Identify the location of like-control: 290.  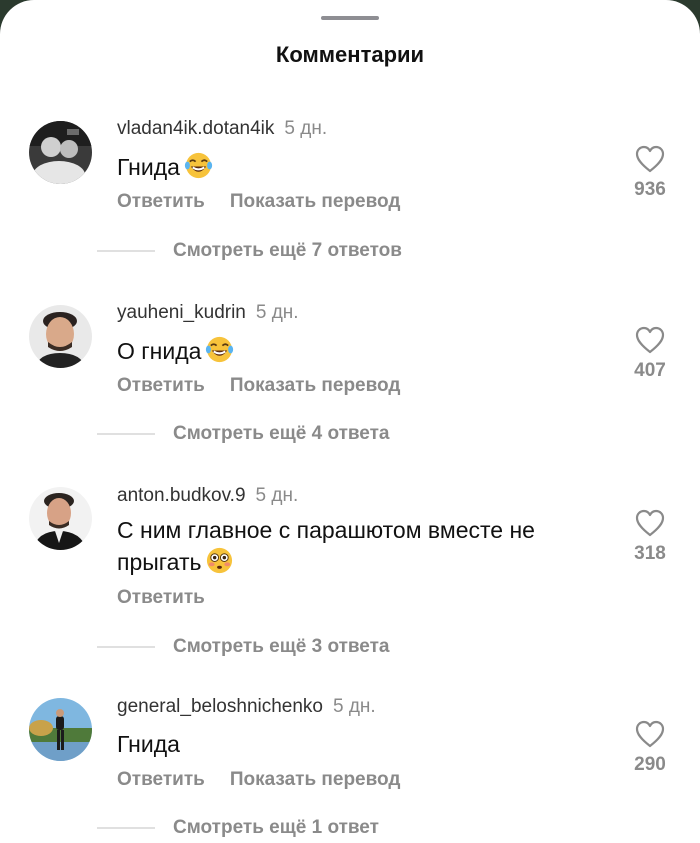
(650, 748).